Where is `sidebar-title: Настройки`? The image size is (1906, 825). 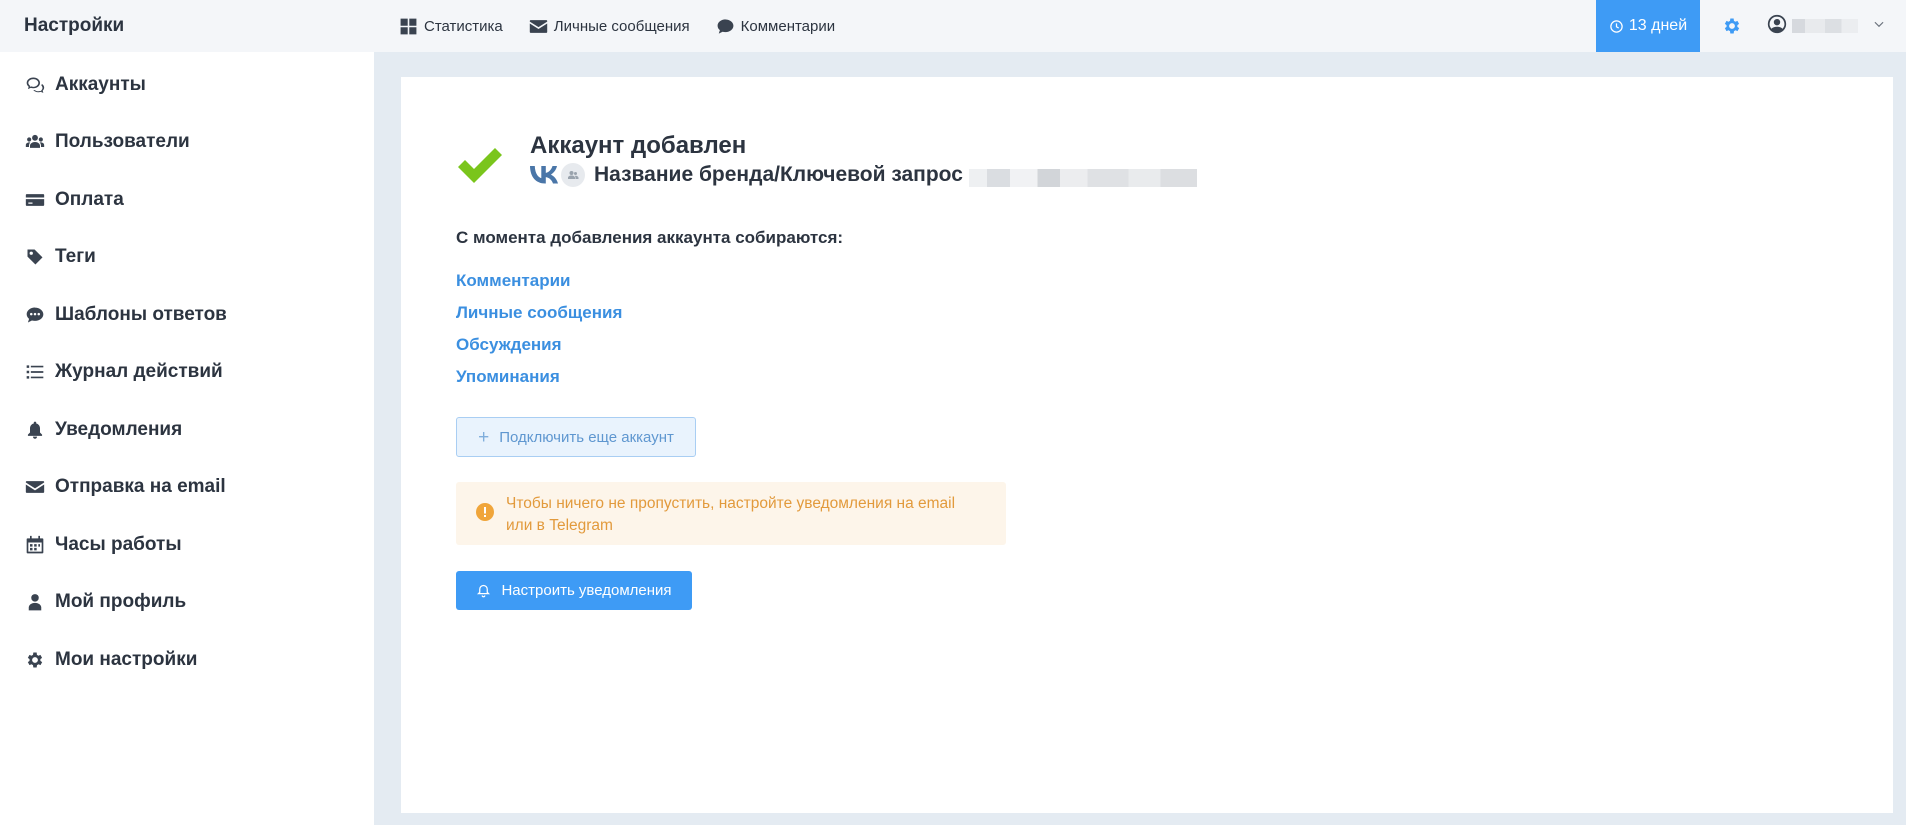
sidebar-title: Настройки is located at coordinates (187, 26).